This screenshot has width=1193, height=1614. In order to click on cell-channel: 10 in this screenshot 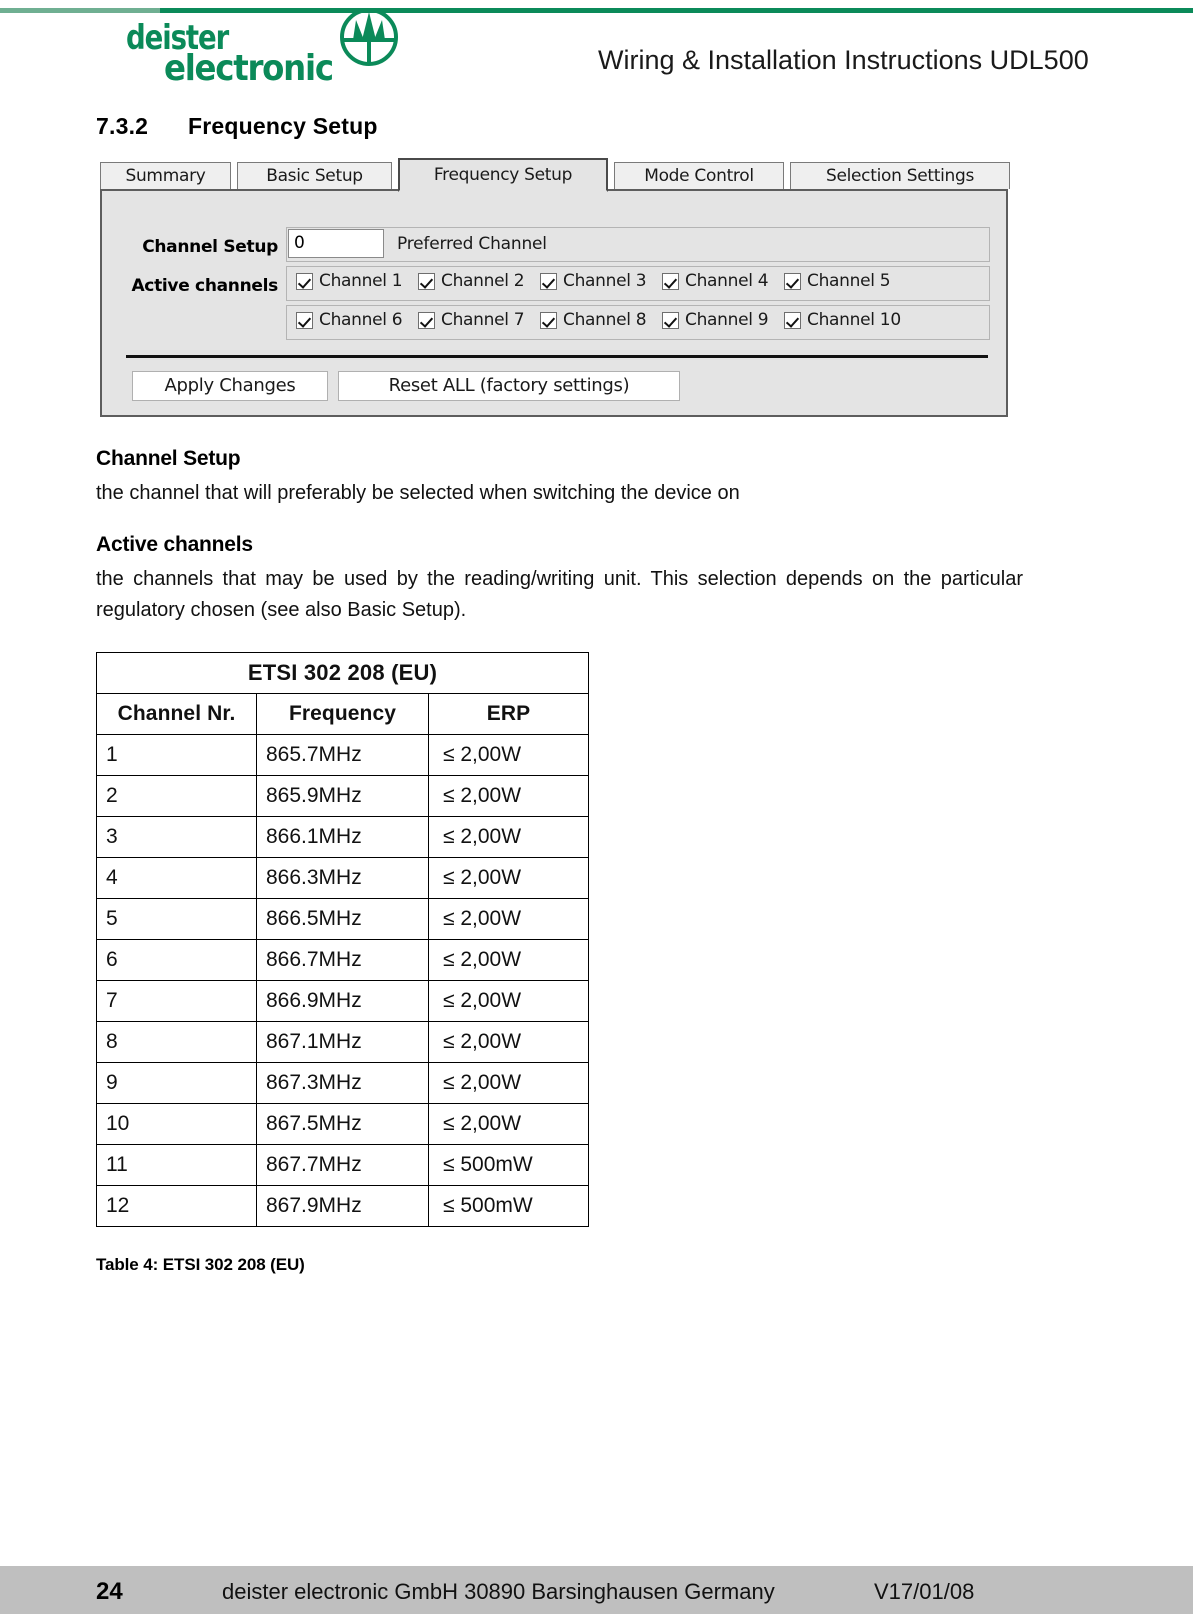, I will do `click(176, 1124)`.